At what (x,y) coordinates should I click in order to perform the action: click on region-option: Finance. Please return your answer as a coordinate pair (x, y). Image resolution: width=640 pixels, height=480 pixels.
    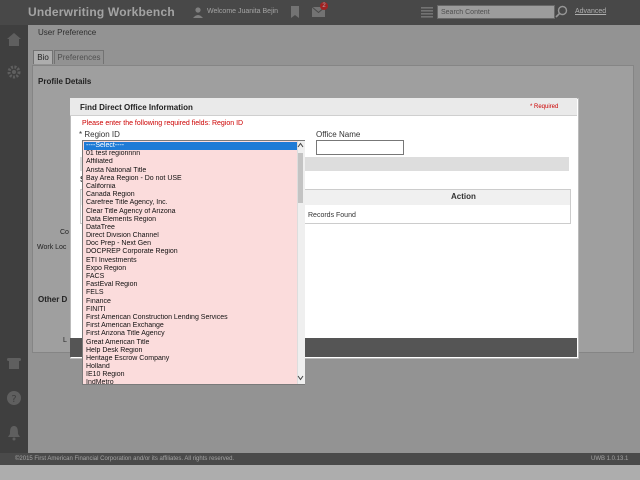
    Looking at the image, I should click on (190, 302).